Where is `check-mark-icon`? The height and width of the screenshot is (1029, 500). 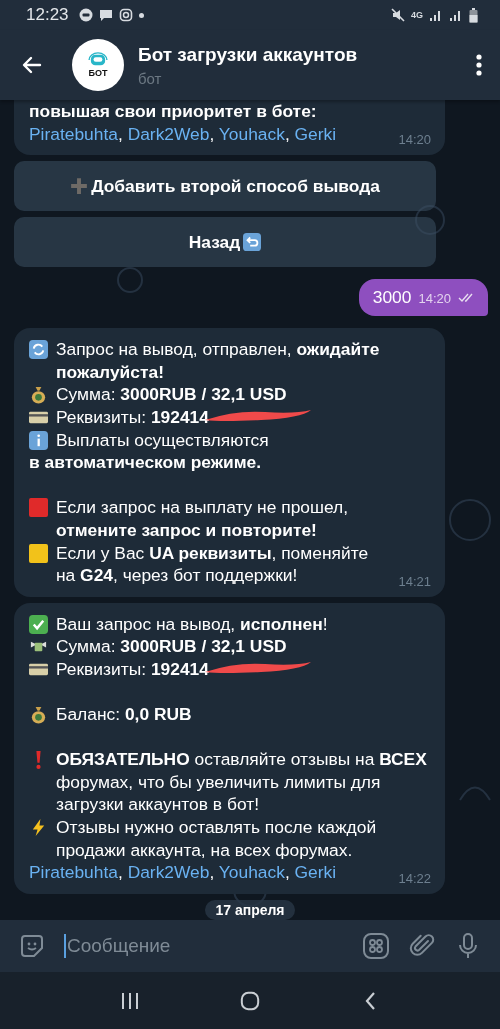 check-mark-icon is located at coordinates (38, 624).